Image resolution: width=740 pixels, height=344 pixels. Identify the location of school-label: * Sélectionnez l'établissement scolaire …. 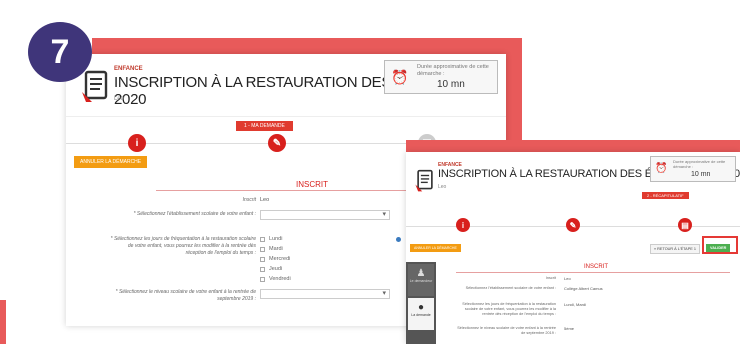
(194, 214).